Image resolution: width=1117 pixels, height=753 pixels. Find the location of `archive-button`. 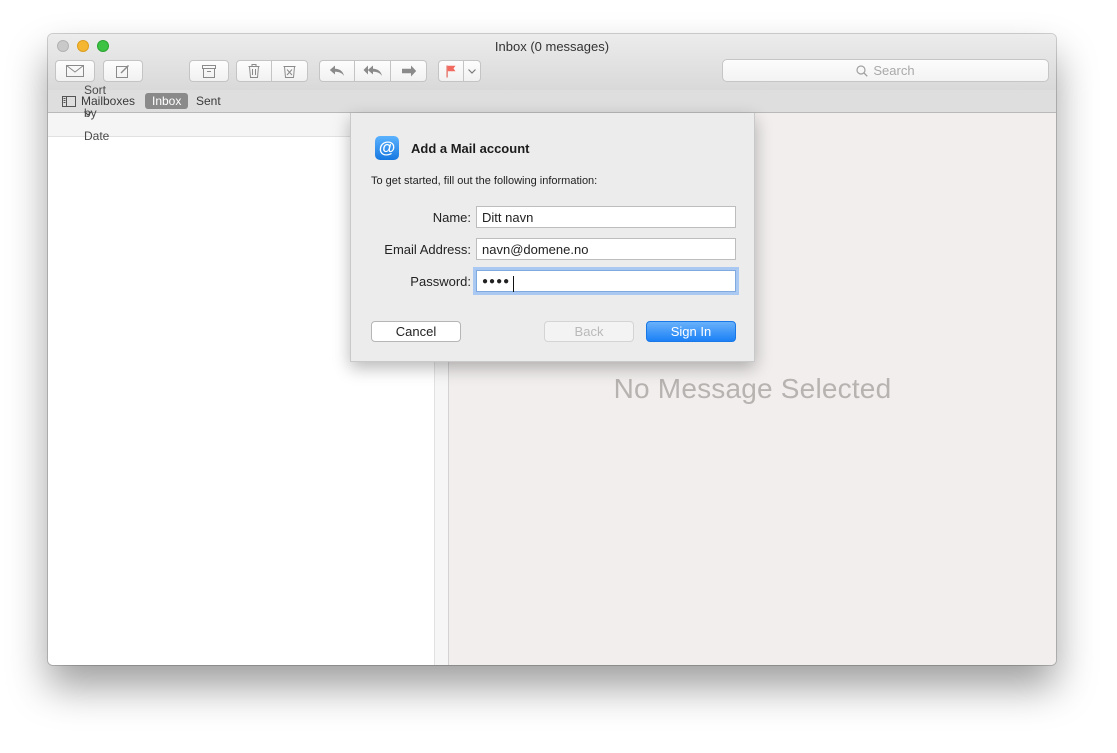

archive-button is located at coordinates (209, 71).